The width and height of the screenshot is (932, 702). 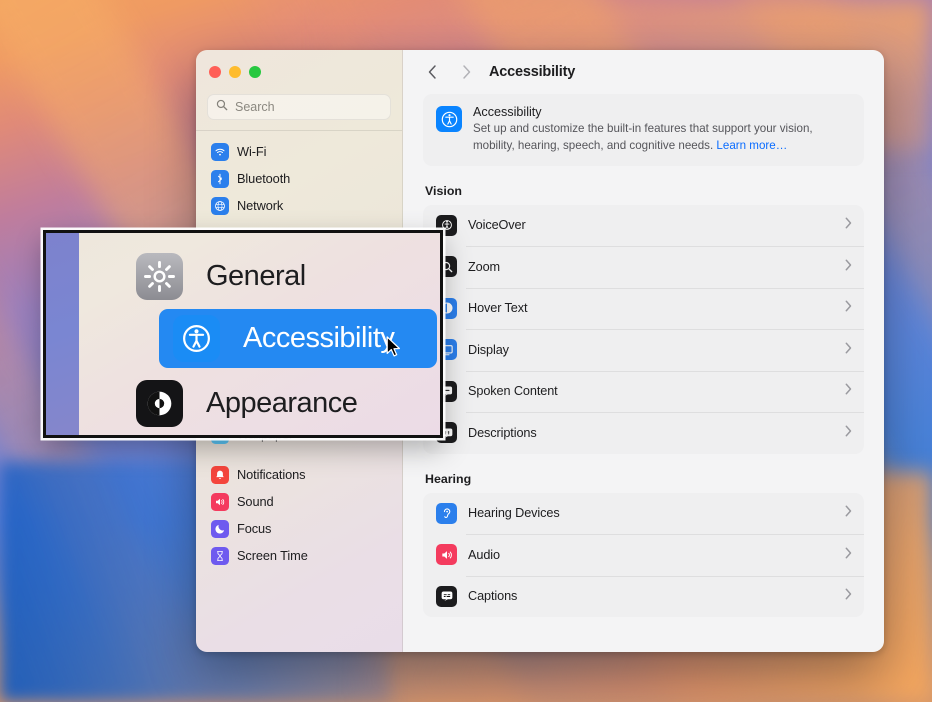 I want to click on settings-row-descriptions: Descriptions, so click(x=643, y=433).